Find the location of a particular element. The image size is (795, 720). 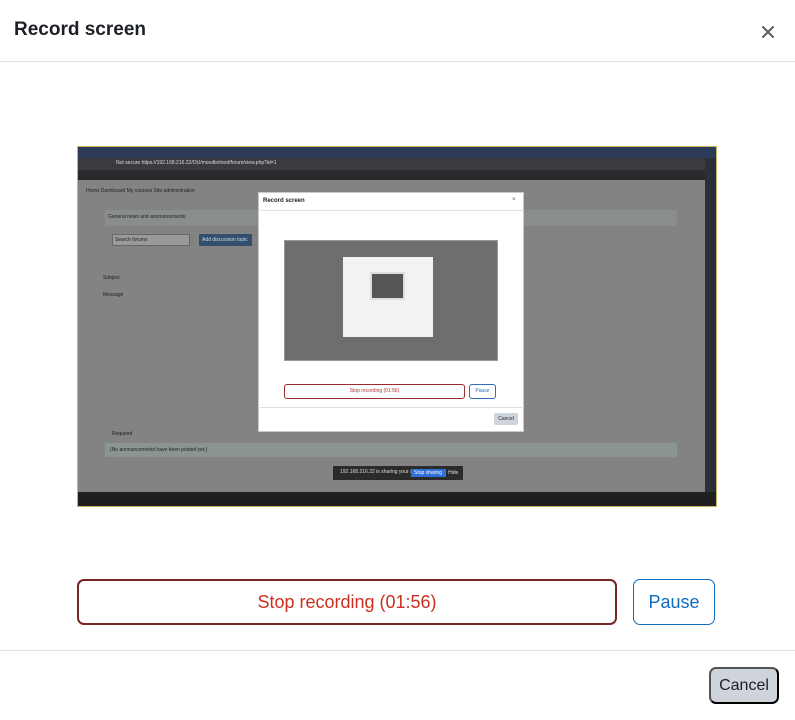

preview-search-placeholder: Search forums is located at coordinates (131, 240).